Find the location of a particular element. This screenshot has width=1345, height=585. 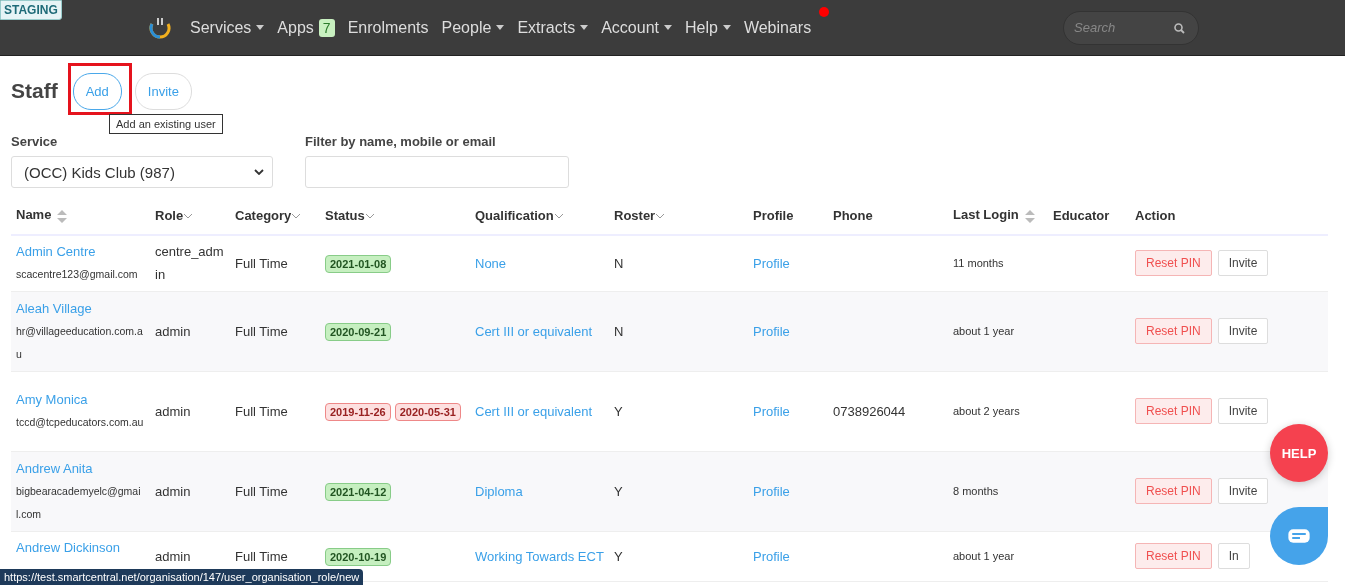

chevron-icon is located at coordinates (259, 172).